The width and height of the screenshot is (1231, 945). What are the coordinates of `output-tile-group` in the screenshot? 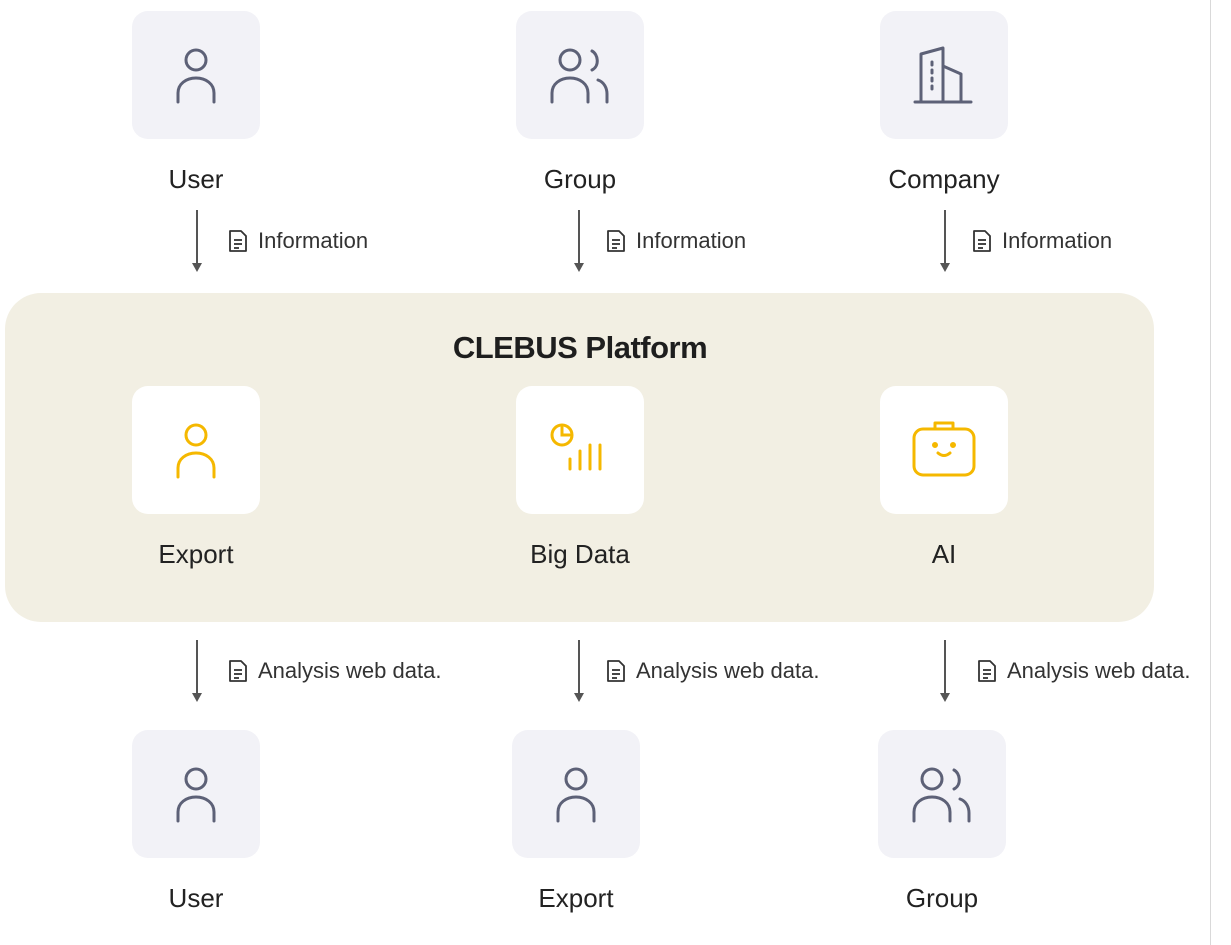 It's located at (942, 794).